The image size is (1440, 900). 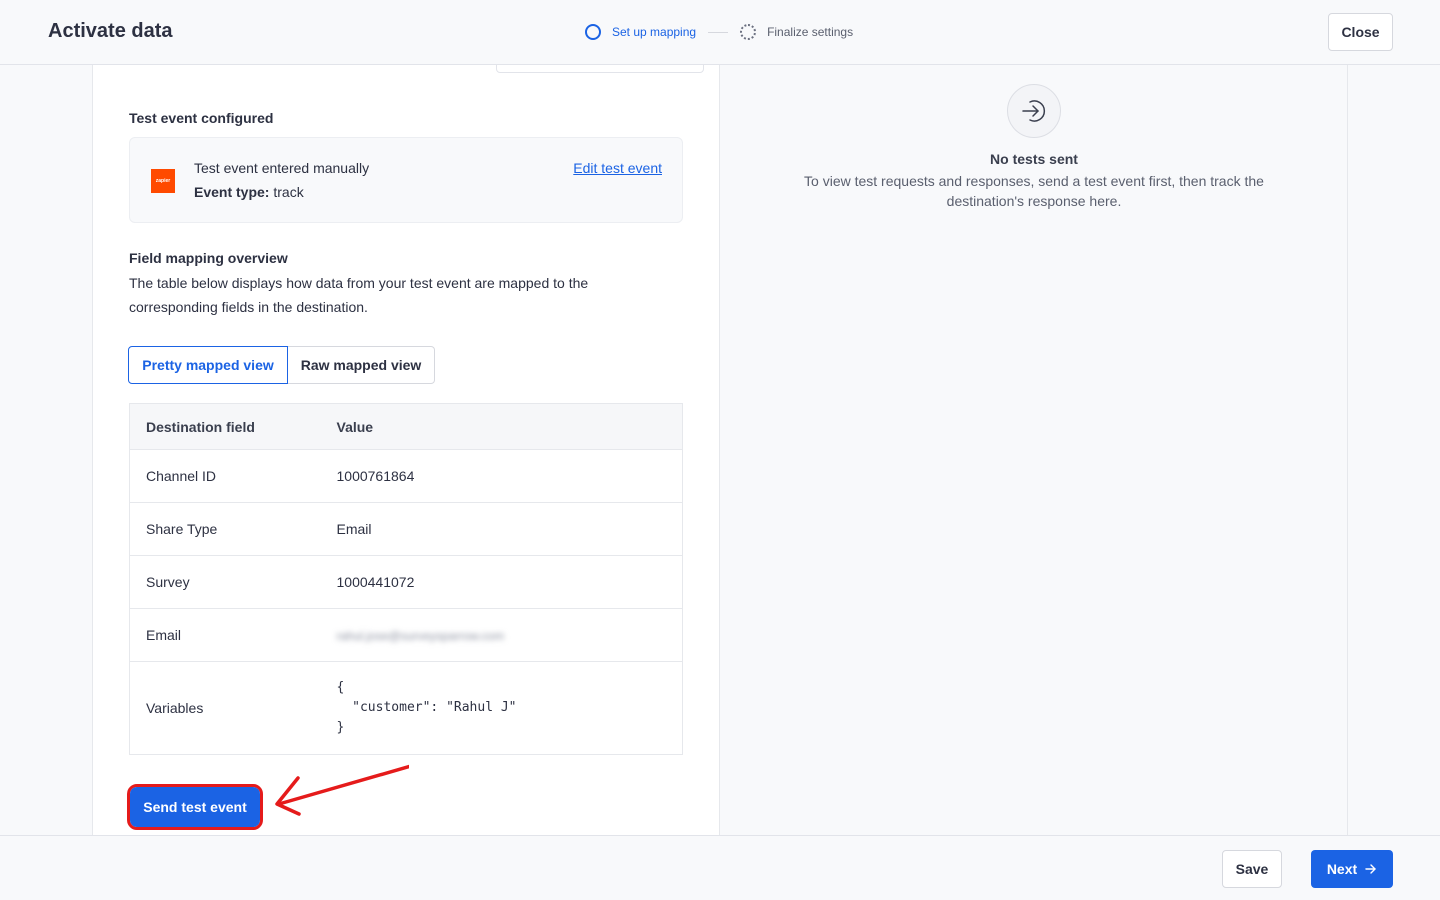 What do you see at coordinates (361, 365) in the screenshot?
I see `raw-mapped-view-tab: Raw mapped view` at bounding box center [361, 365].